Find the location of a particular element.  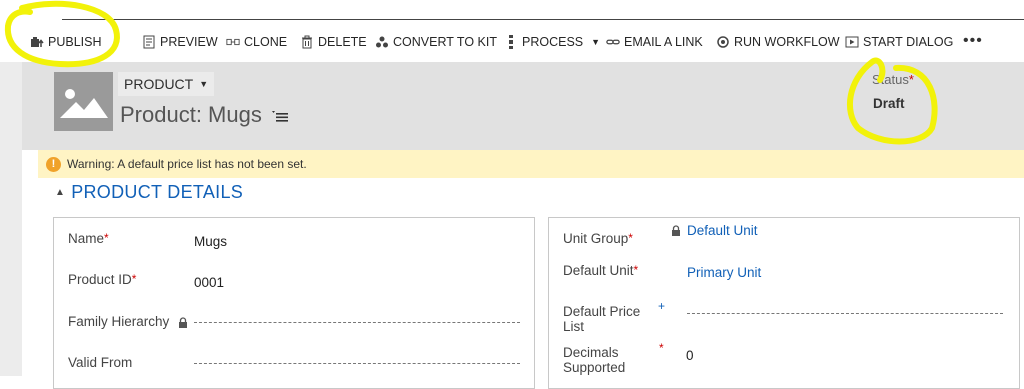

trash-icon is located at coordinates (307, 42).